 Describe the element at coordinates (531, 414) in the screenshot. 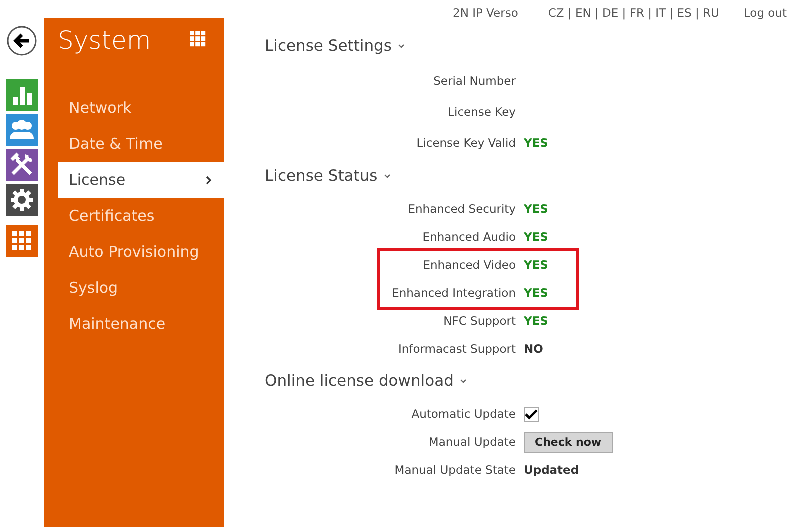

I see `checkbox` at that location.